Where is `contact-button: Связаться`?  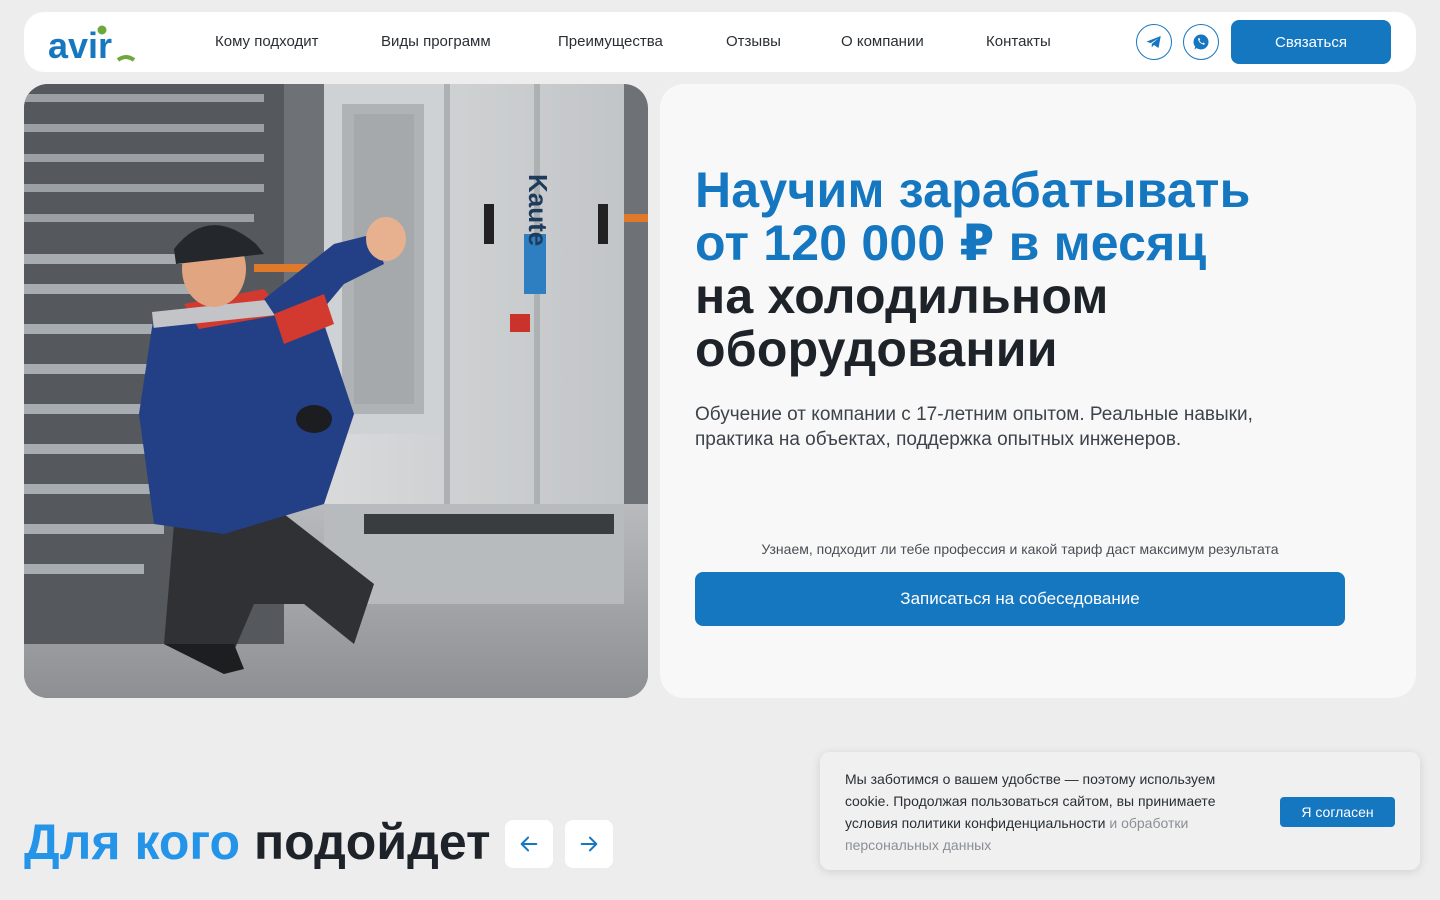 contact-button: Связаться is located at coordinates (1311, 42).